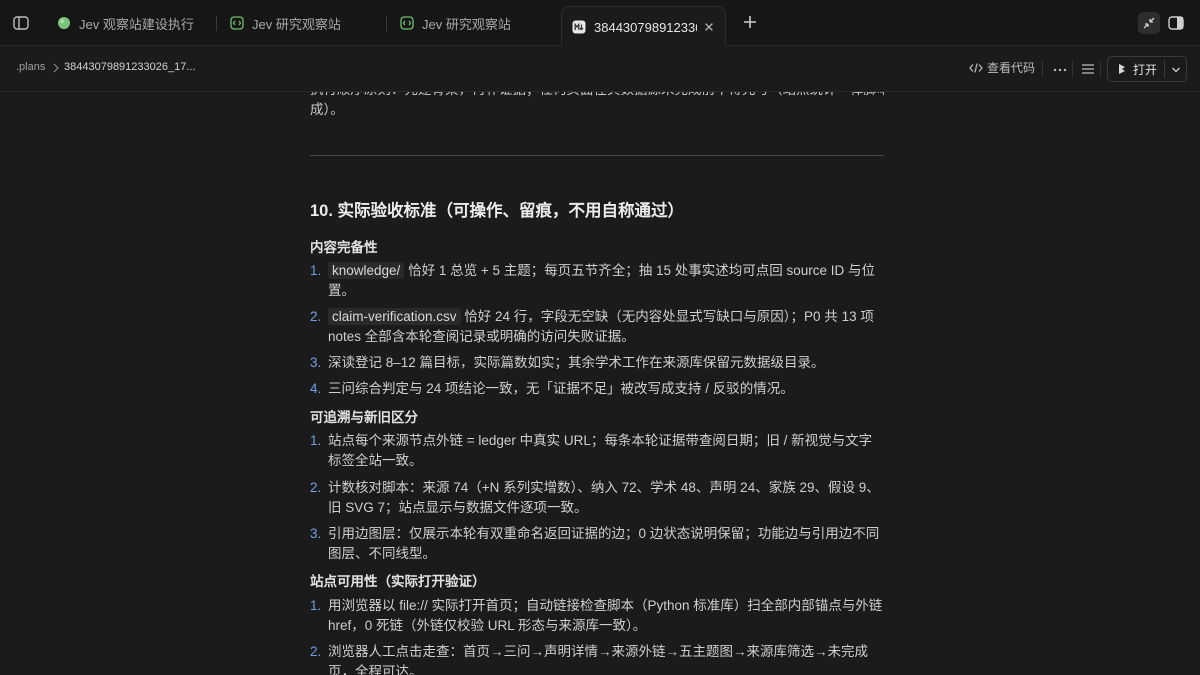 The image size is (1200, 675). I want to click on subheading-usability: 站点可用性（实际打开验证）, so click(398, 581).